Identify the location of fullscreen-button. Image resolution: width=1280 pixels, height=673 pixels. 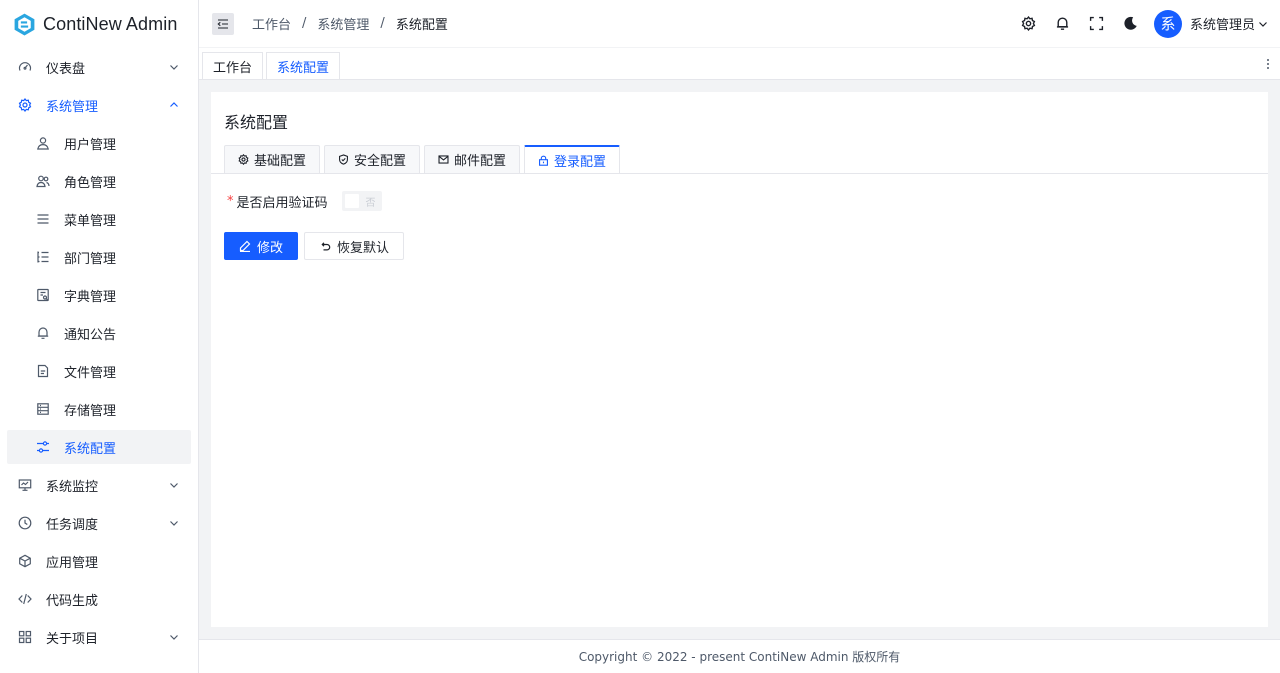
(1097, 24).